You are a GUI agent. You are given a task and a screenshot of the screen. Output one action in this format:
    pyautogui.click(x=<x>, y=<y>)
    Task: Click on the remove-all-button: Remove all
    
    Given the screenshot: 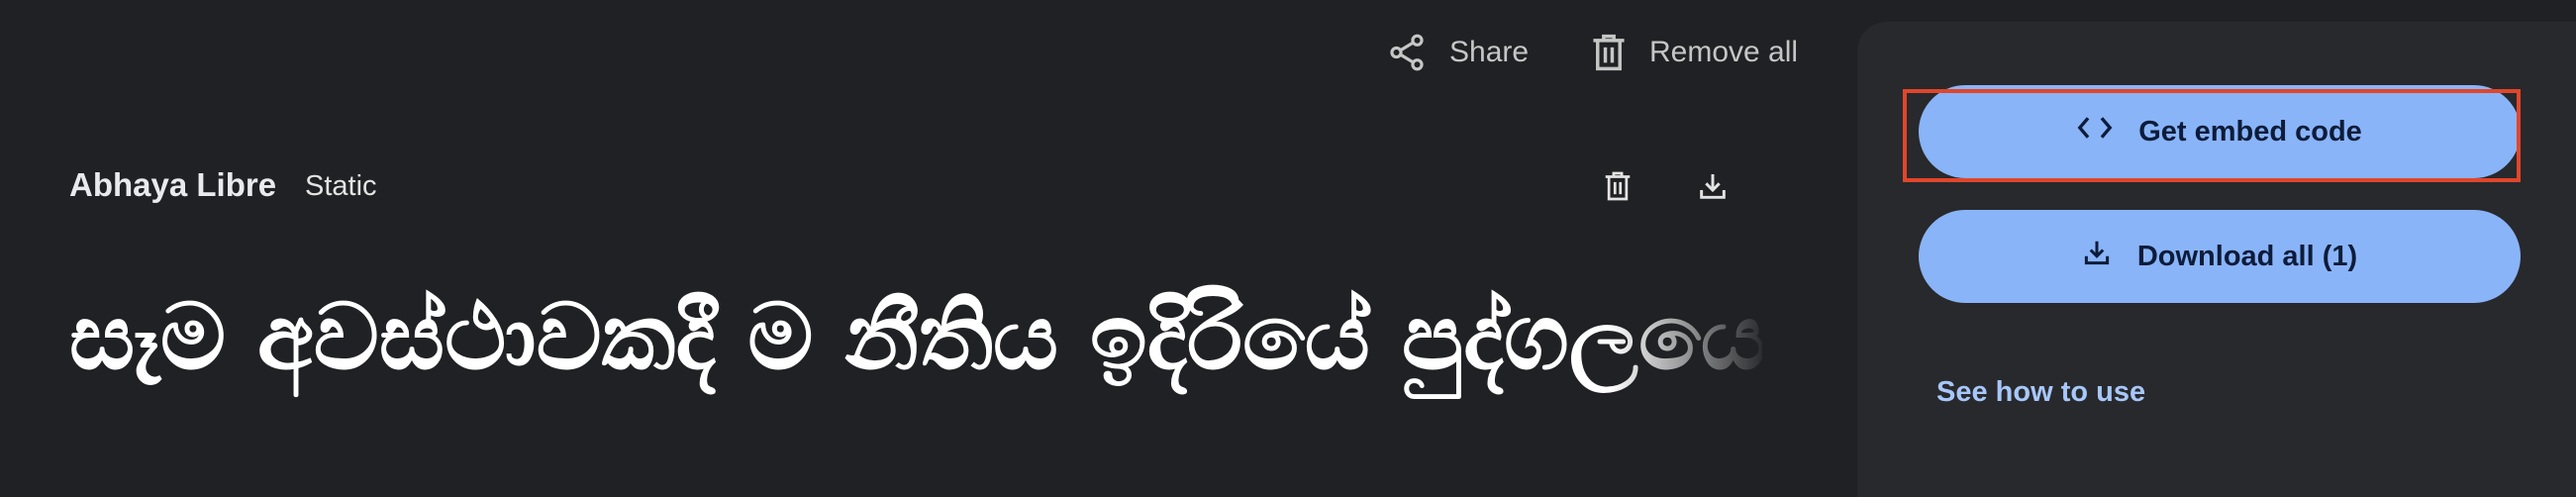 What is the action you would take?
    pyautogui.click(x=1694, y=52)
    